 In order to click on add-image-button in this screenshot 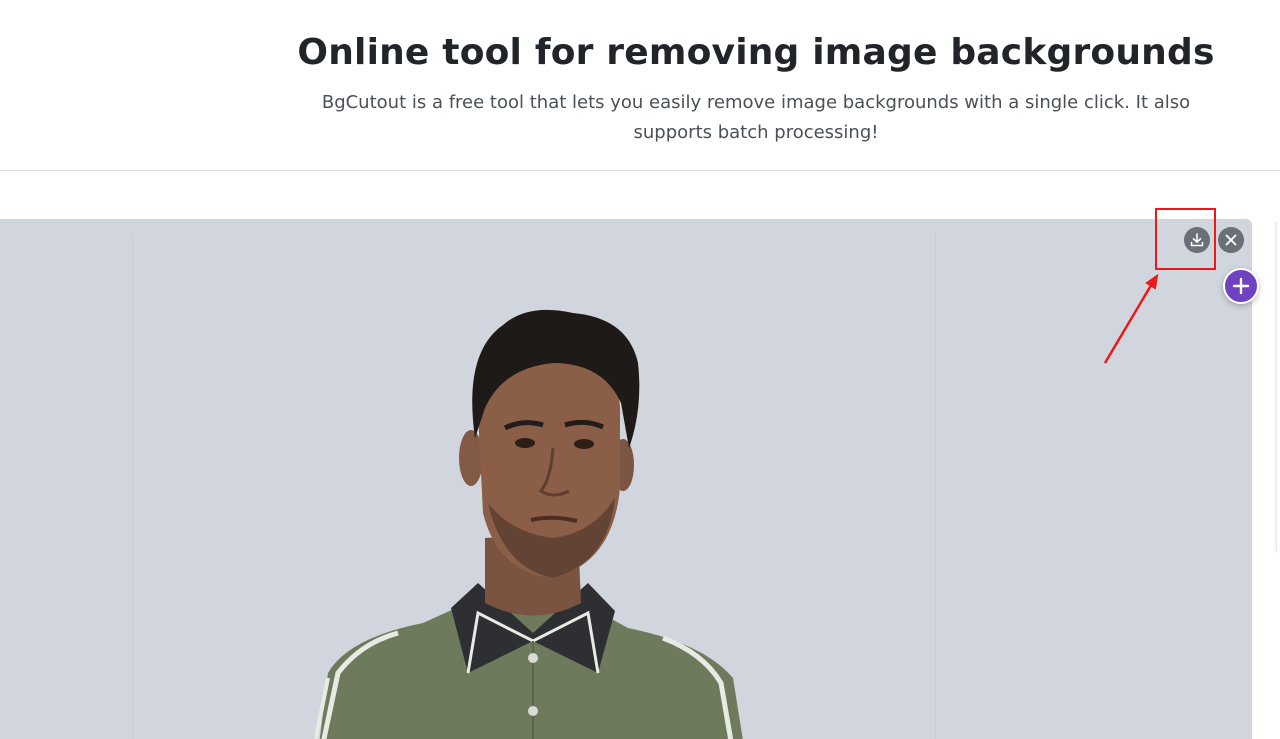, I will do `click(1241, 286)`.